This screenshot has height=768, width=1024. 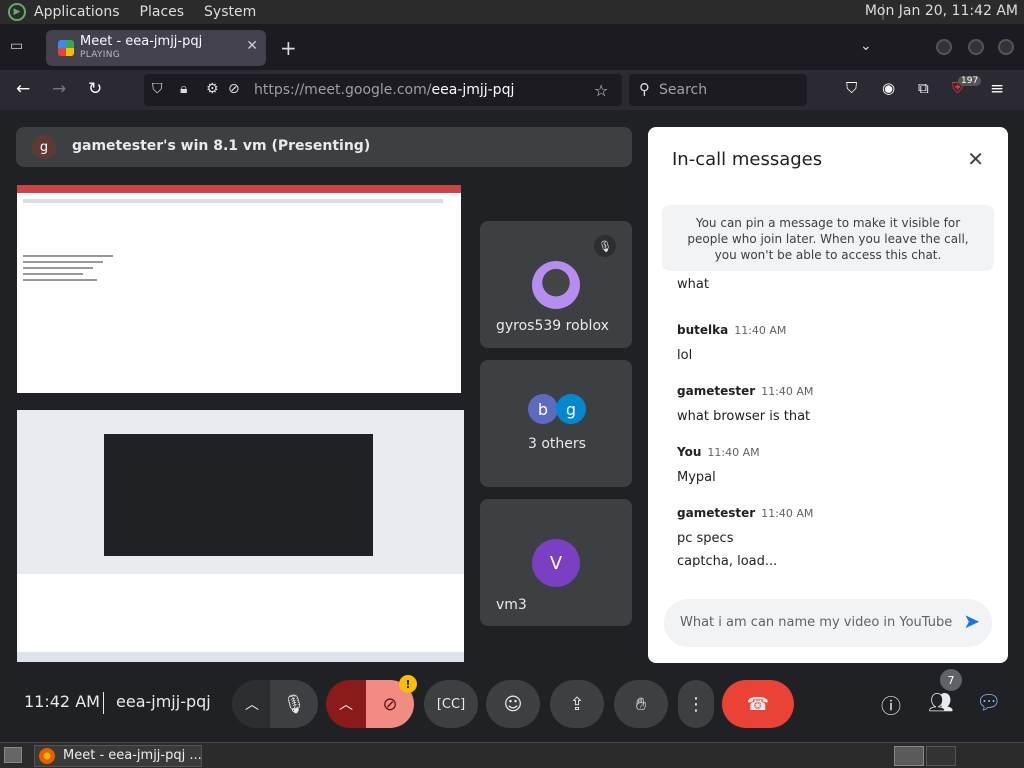 I want to click on meeting-code: eea-jmjj-pqj, so click(x=163, y=701).